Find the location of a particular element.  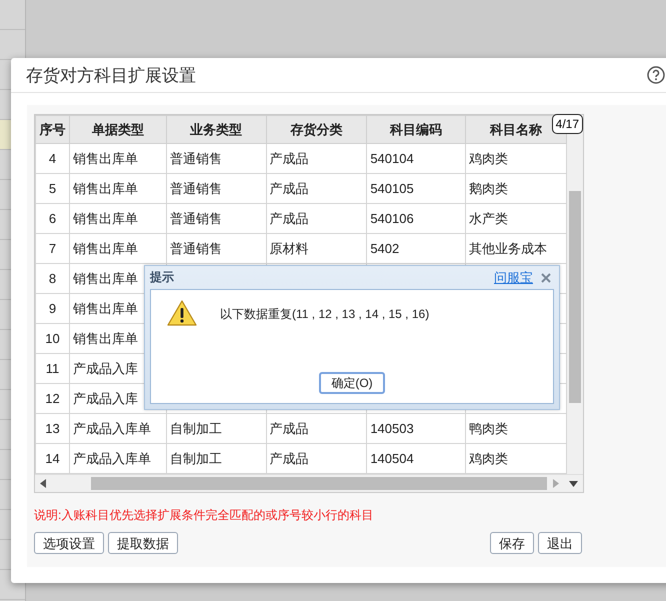

table-cell: 水产类 is located at coordinates (488, 218).